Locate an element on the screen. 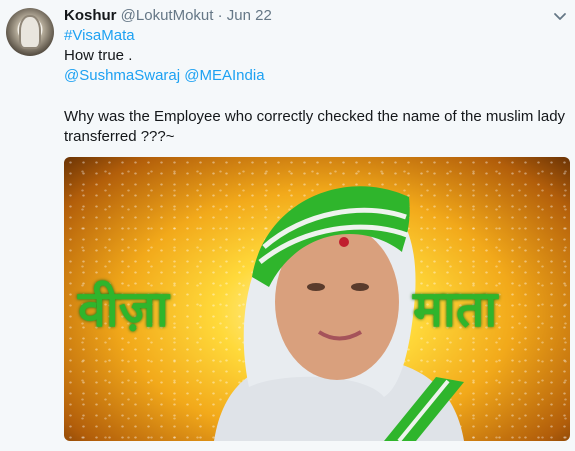  caption-right: माता is located at coordinates (455, 309).